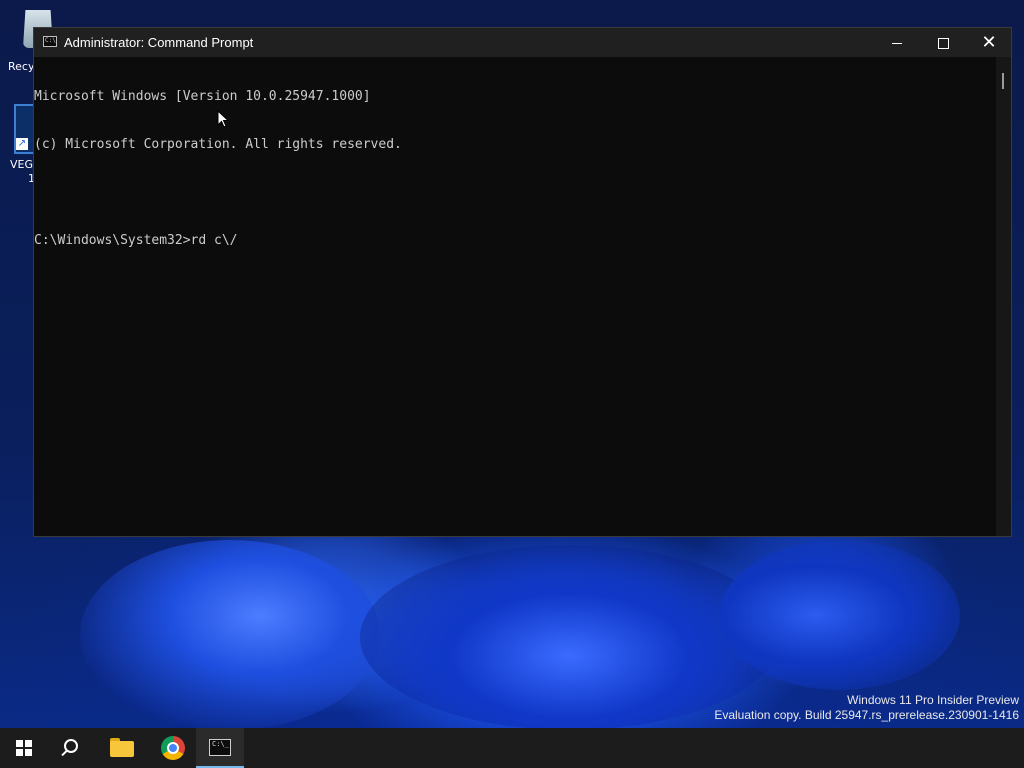  I want to click on console-scrollbar, so click(1003, 296).